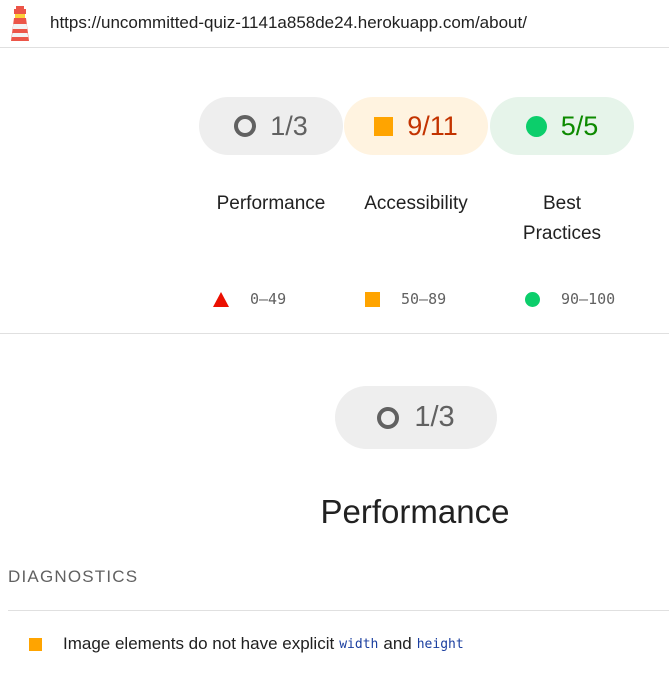 The image size is (669, 675). I want to click on legend-pass: 90–100, so click(570, 299).